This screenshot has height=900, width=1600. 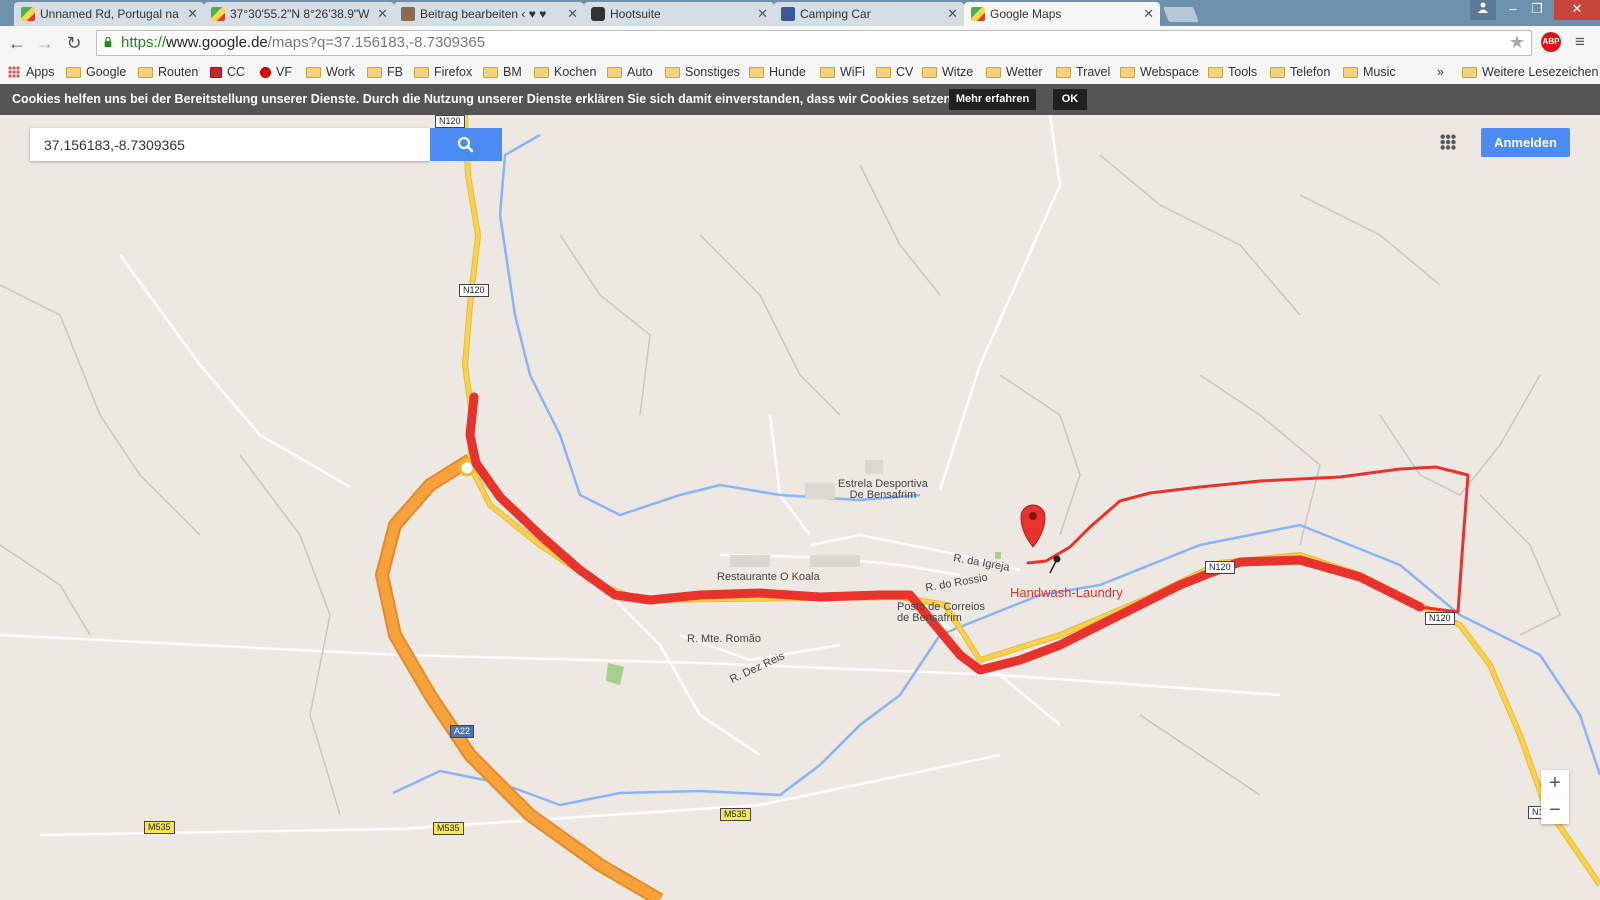 What do you see at coordinates (702, 72) in the screenshot?
I see `bookmark-folder: Sonstiges` at bounding box center [702, 72].